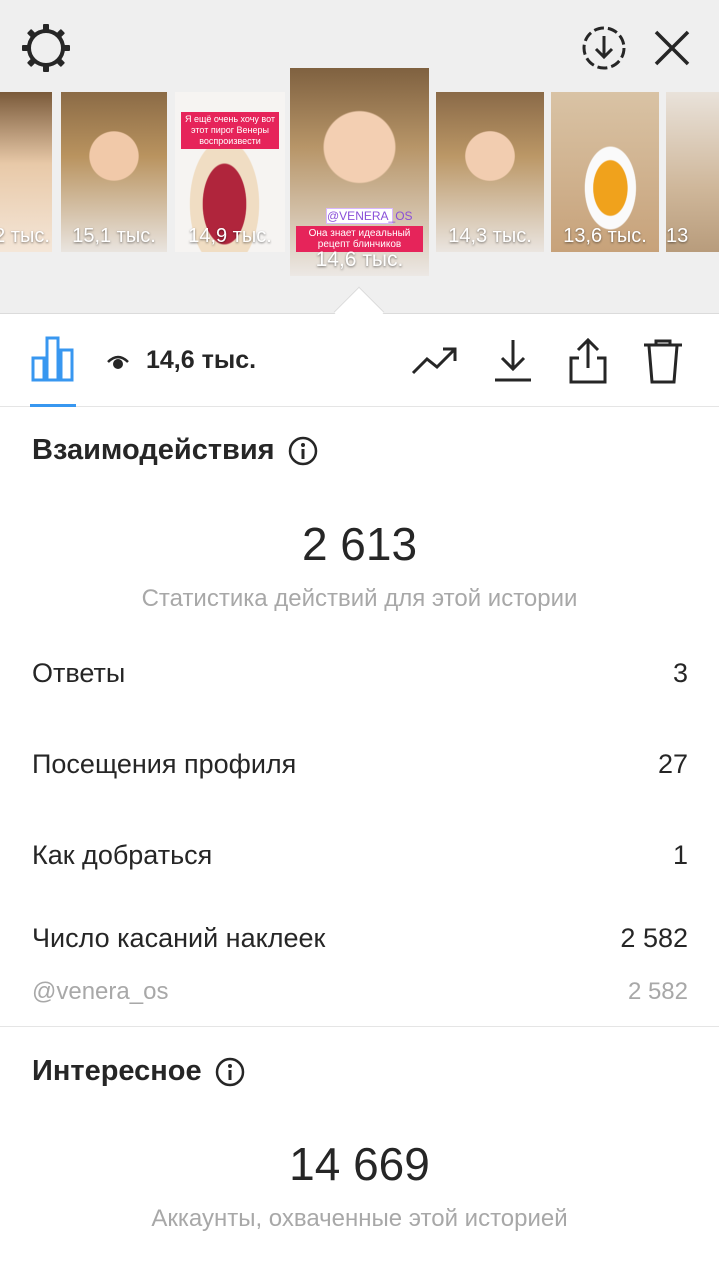 Image resolution: width=719 pixels, height=1280 pixels. Describe the element at coordinates (114, 236) in the screenshot. I see `story-views: 15,1 тыс.` at that location.